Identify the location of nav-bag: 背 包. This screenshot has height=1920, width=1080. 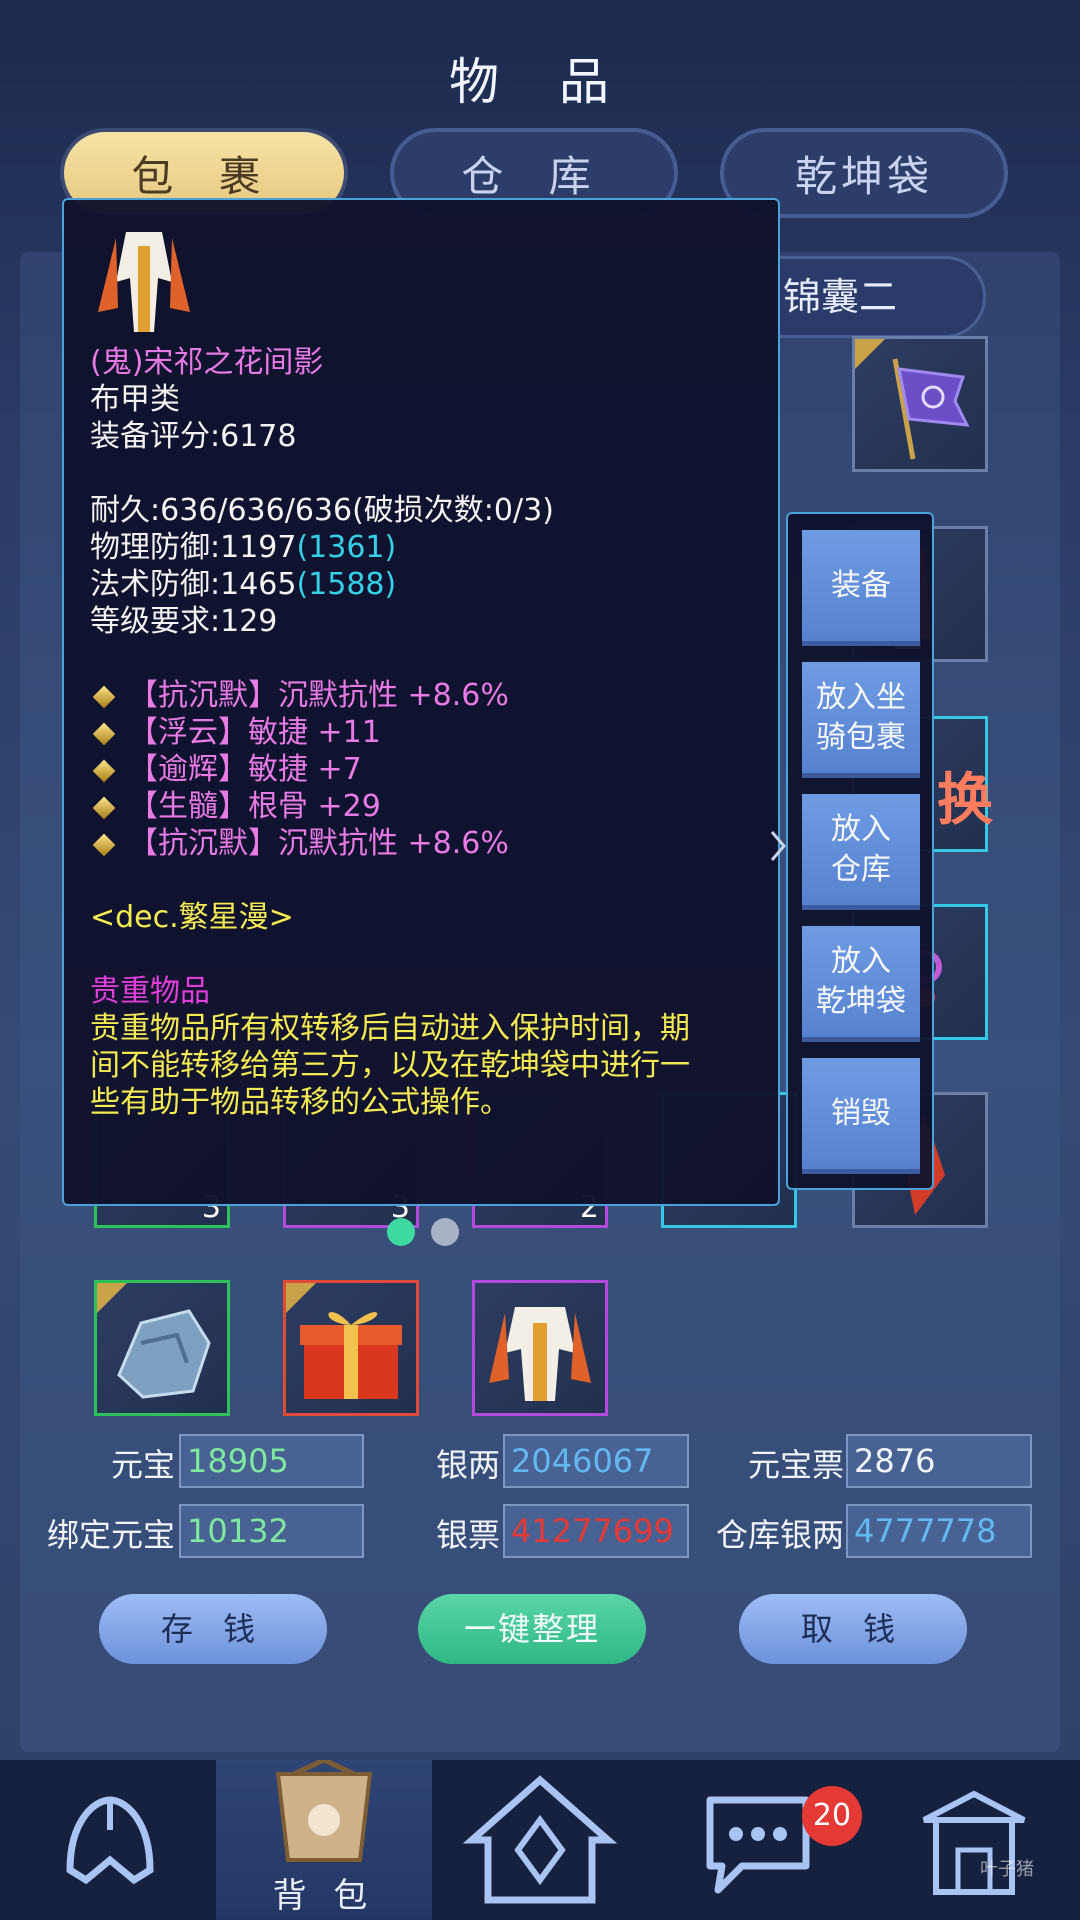
(324, 1840).